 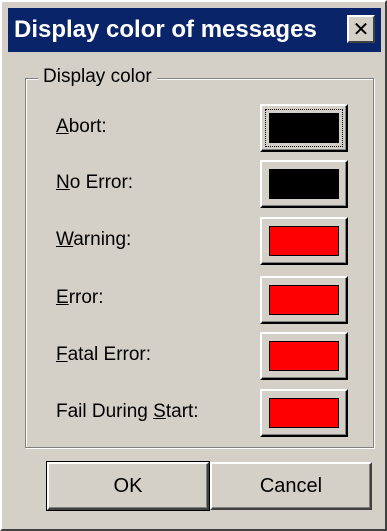 I want to click on close-button: ✕, so click(x=361, y=29).